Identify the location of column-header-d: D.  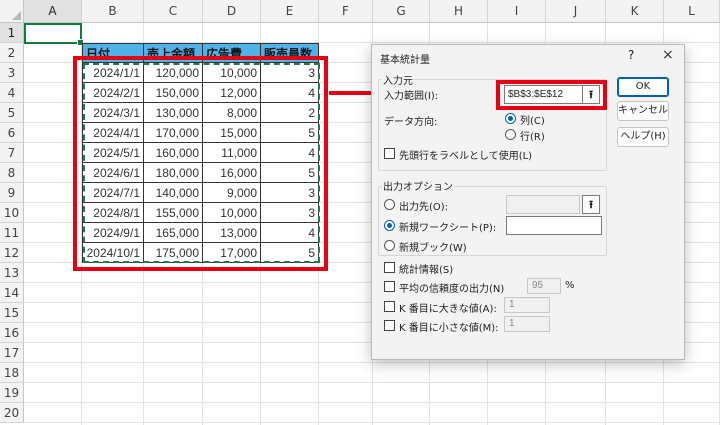
(232, 11).